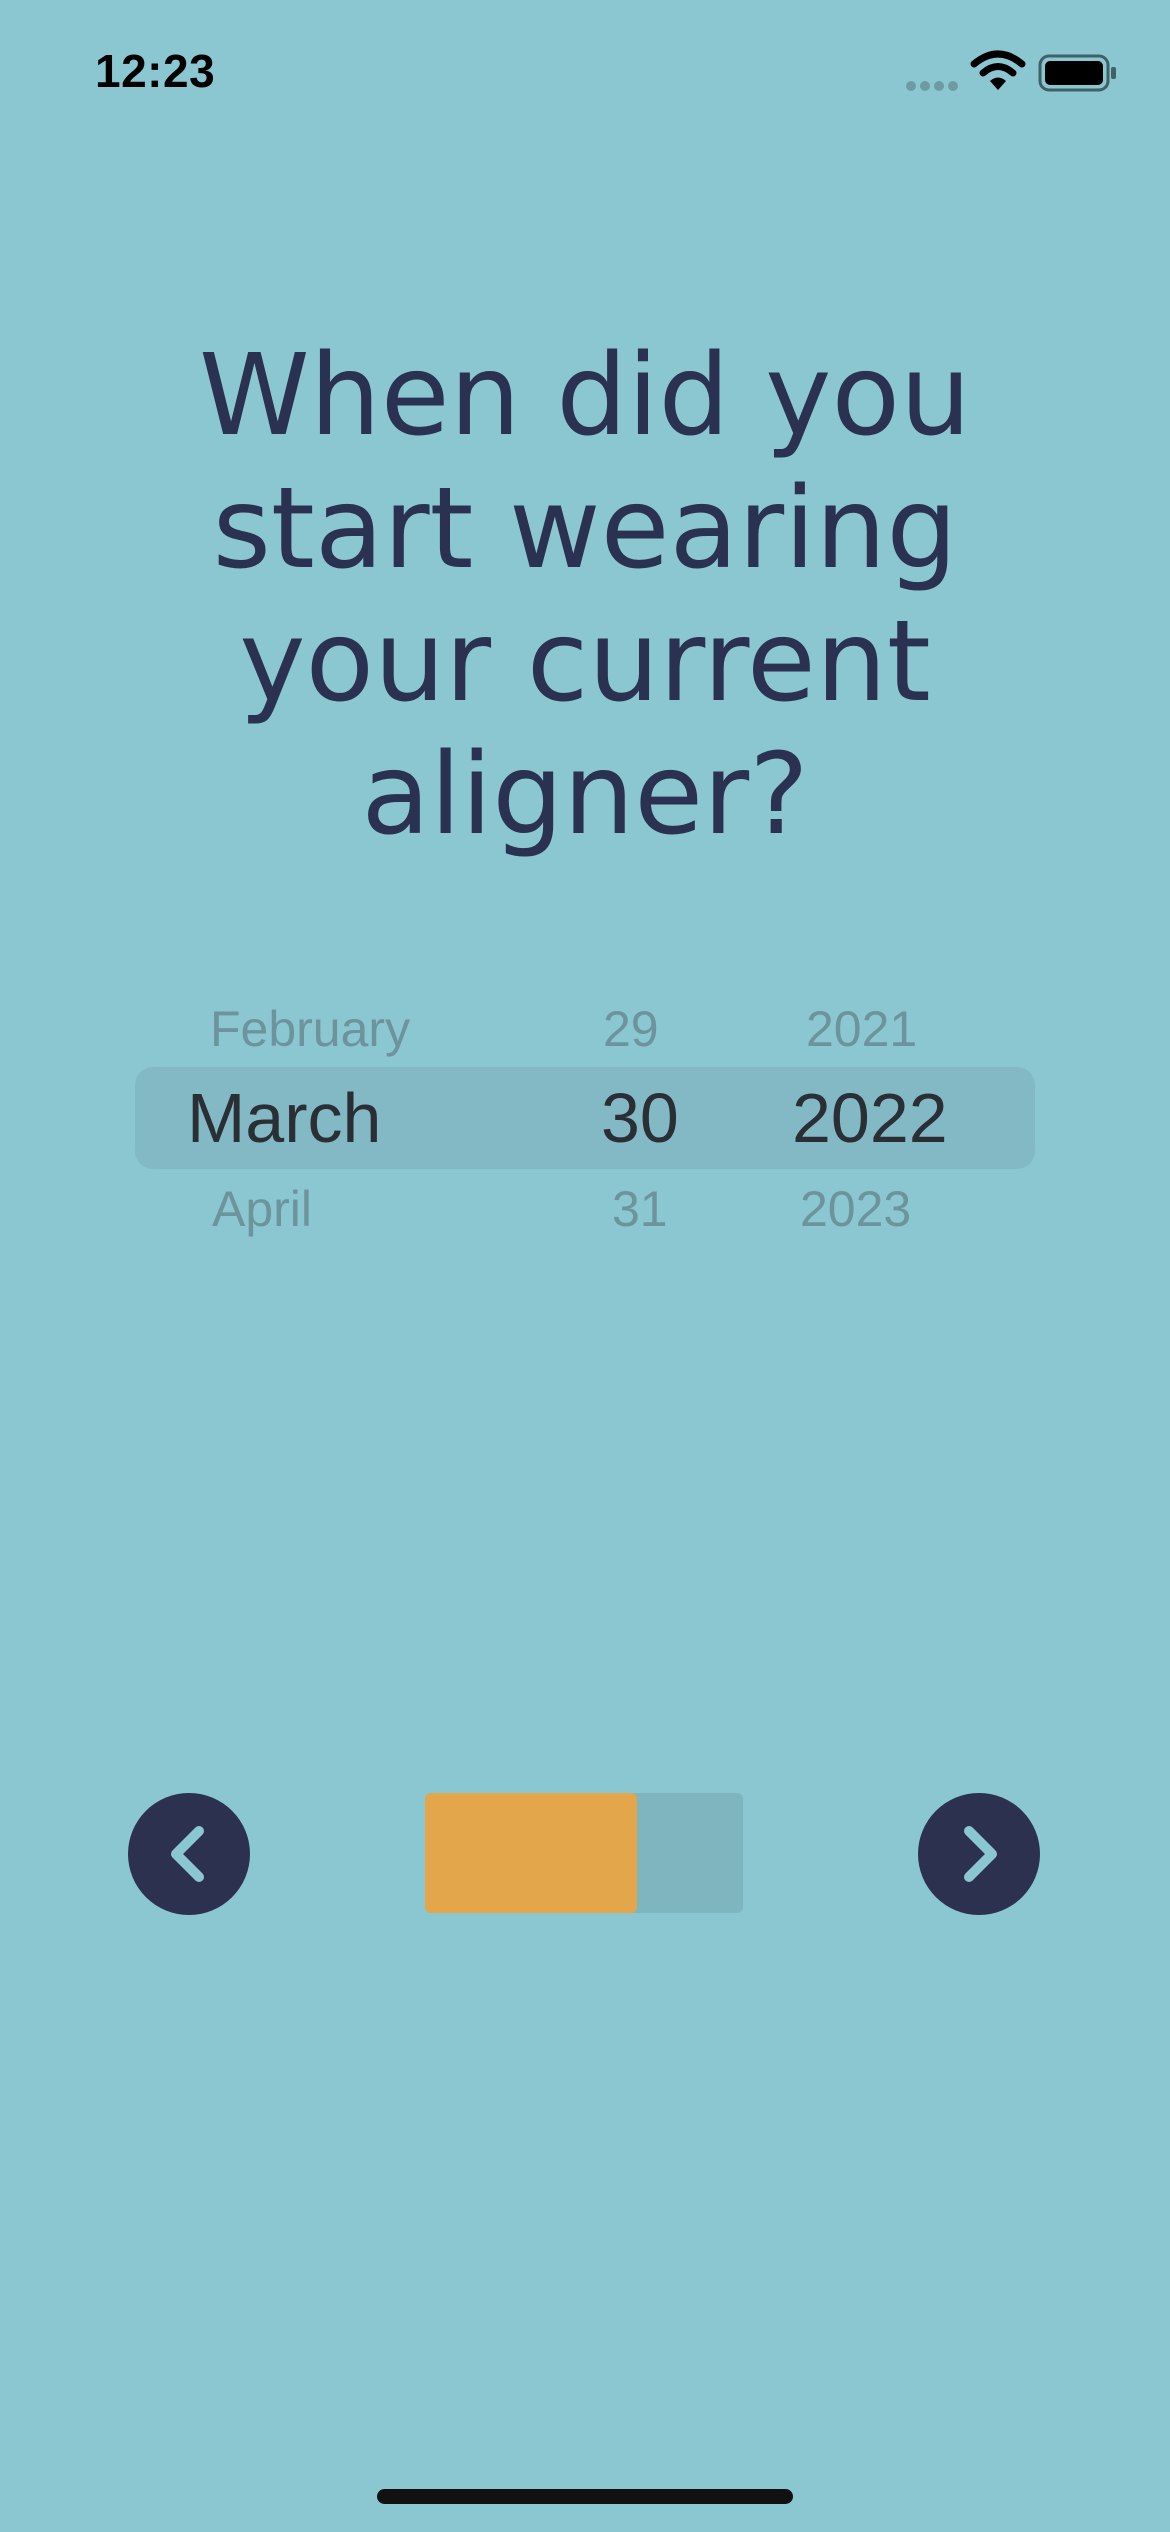  I want to click on back-button, so click(189, 1854).